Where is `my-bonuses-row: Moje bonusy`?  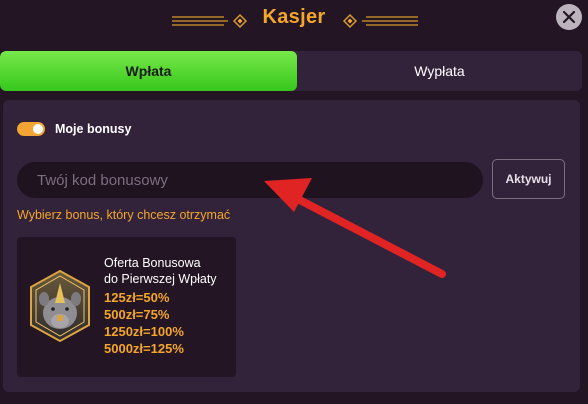 my-bonuses-row: Moje bonusy is located at coordinates (74, 129).